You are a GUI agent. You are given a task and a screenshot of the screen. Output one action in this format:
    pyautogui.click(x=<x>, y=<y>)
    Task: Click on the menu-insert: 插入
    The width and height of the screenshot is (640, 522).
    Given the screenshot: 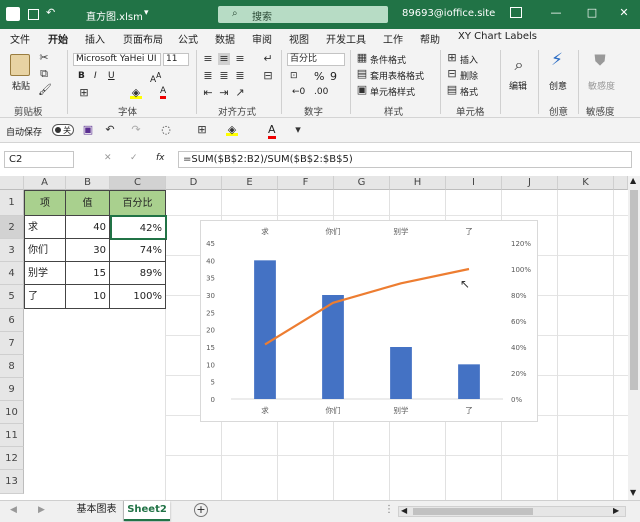 What is the action you would take?
    pyautogui.click(x=95, y=38)
    